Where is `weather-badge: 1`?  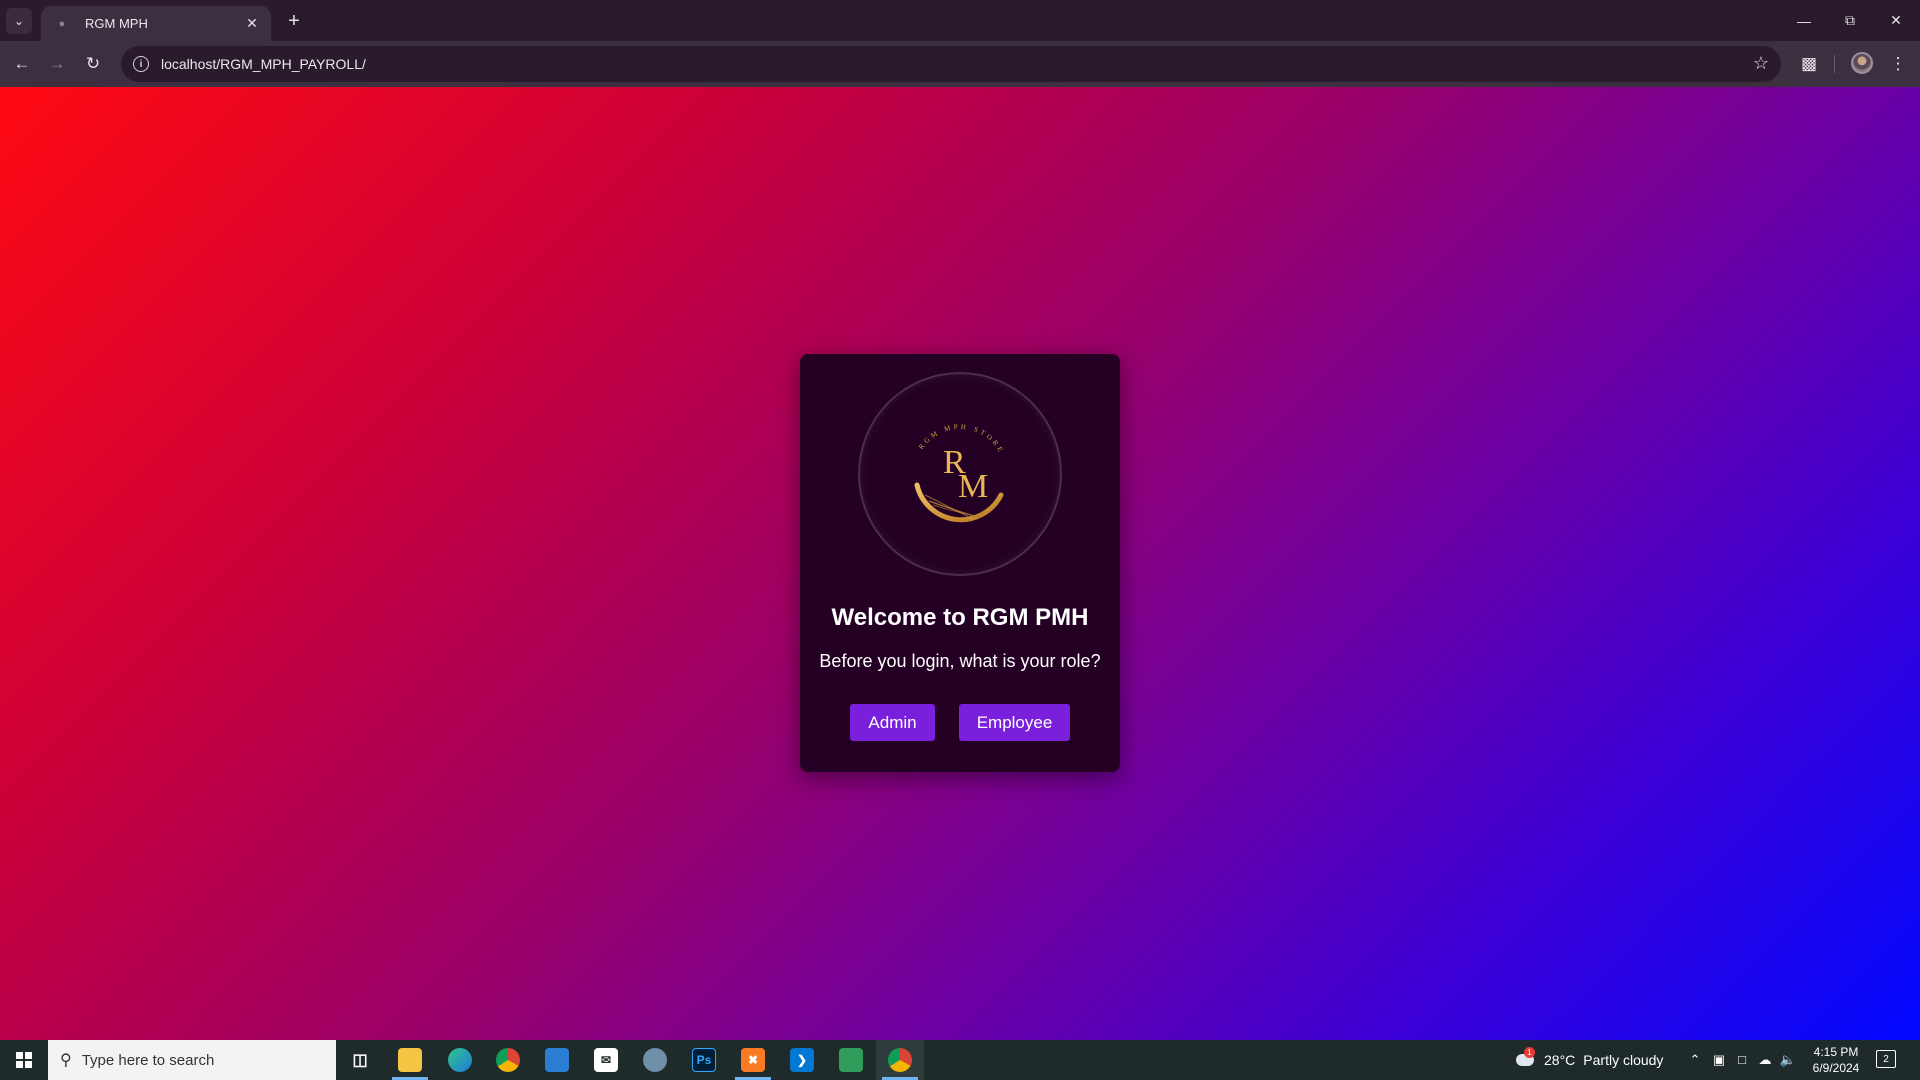 weather-badge: 1 is located at coordinates (1529, 1052).